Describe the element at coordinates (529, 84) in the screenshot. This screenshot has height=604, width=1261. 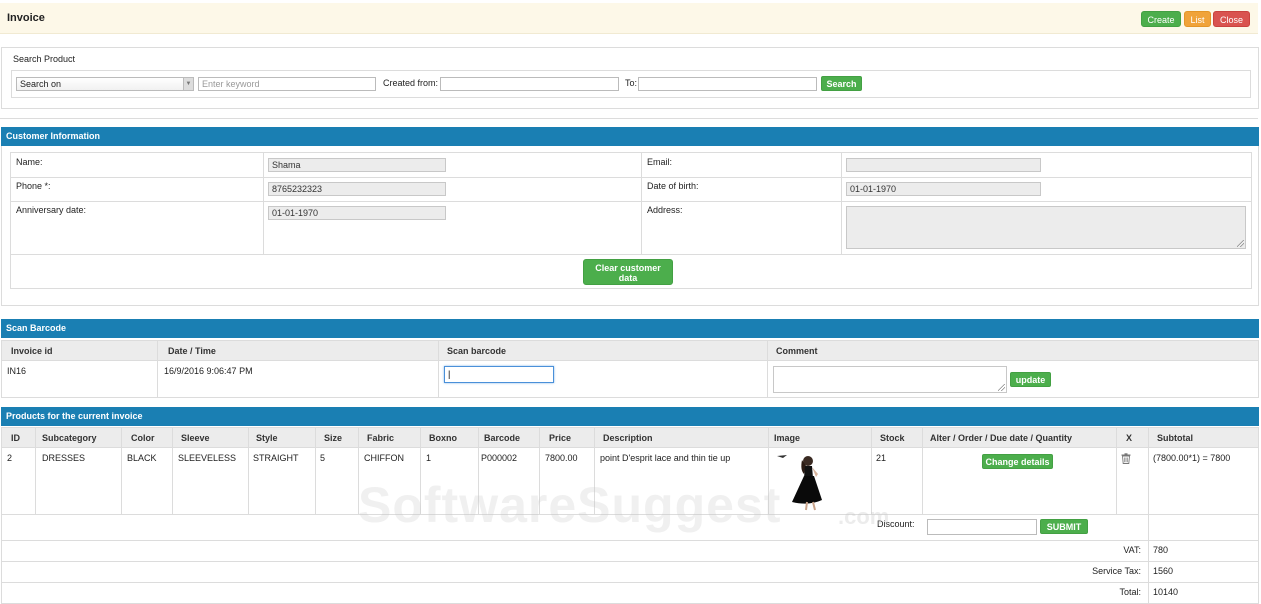
I see `created-from-input` at that location.